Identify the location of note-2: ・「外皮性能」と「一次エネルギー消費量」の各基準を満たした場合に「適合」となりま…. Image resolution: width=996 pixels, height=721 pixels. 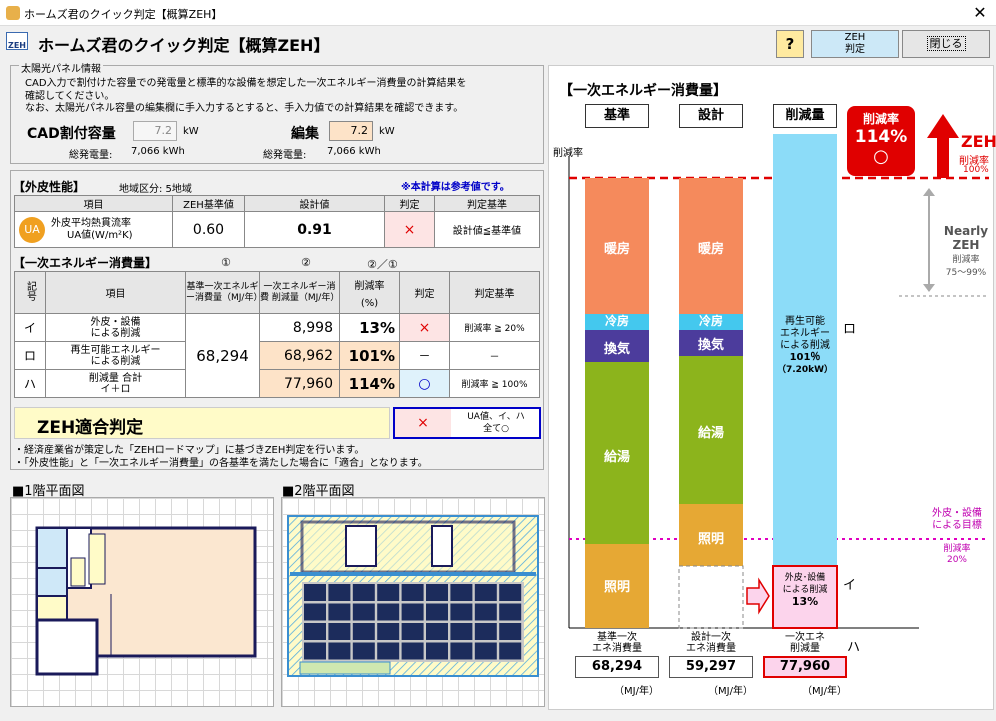
(221, 463).